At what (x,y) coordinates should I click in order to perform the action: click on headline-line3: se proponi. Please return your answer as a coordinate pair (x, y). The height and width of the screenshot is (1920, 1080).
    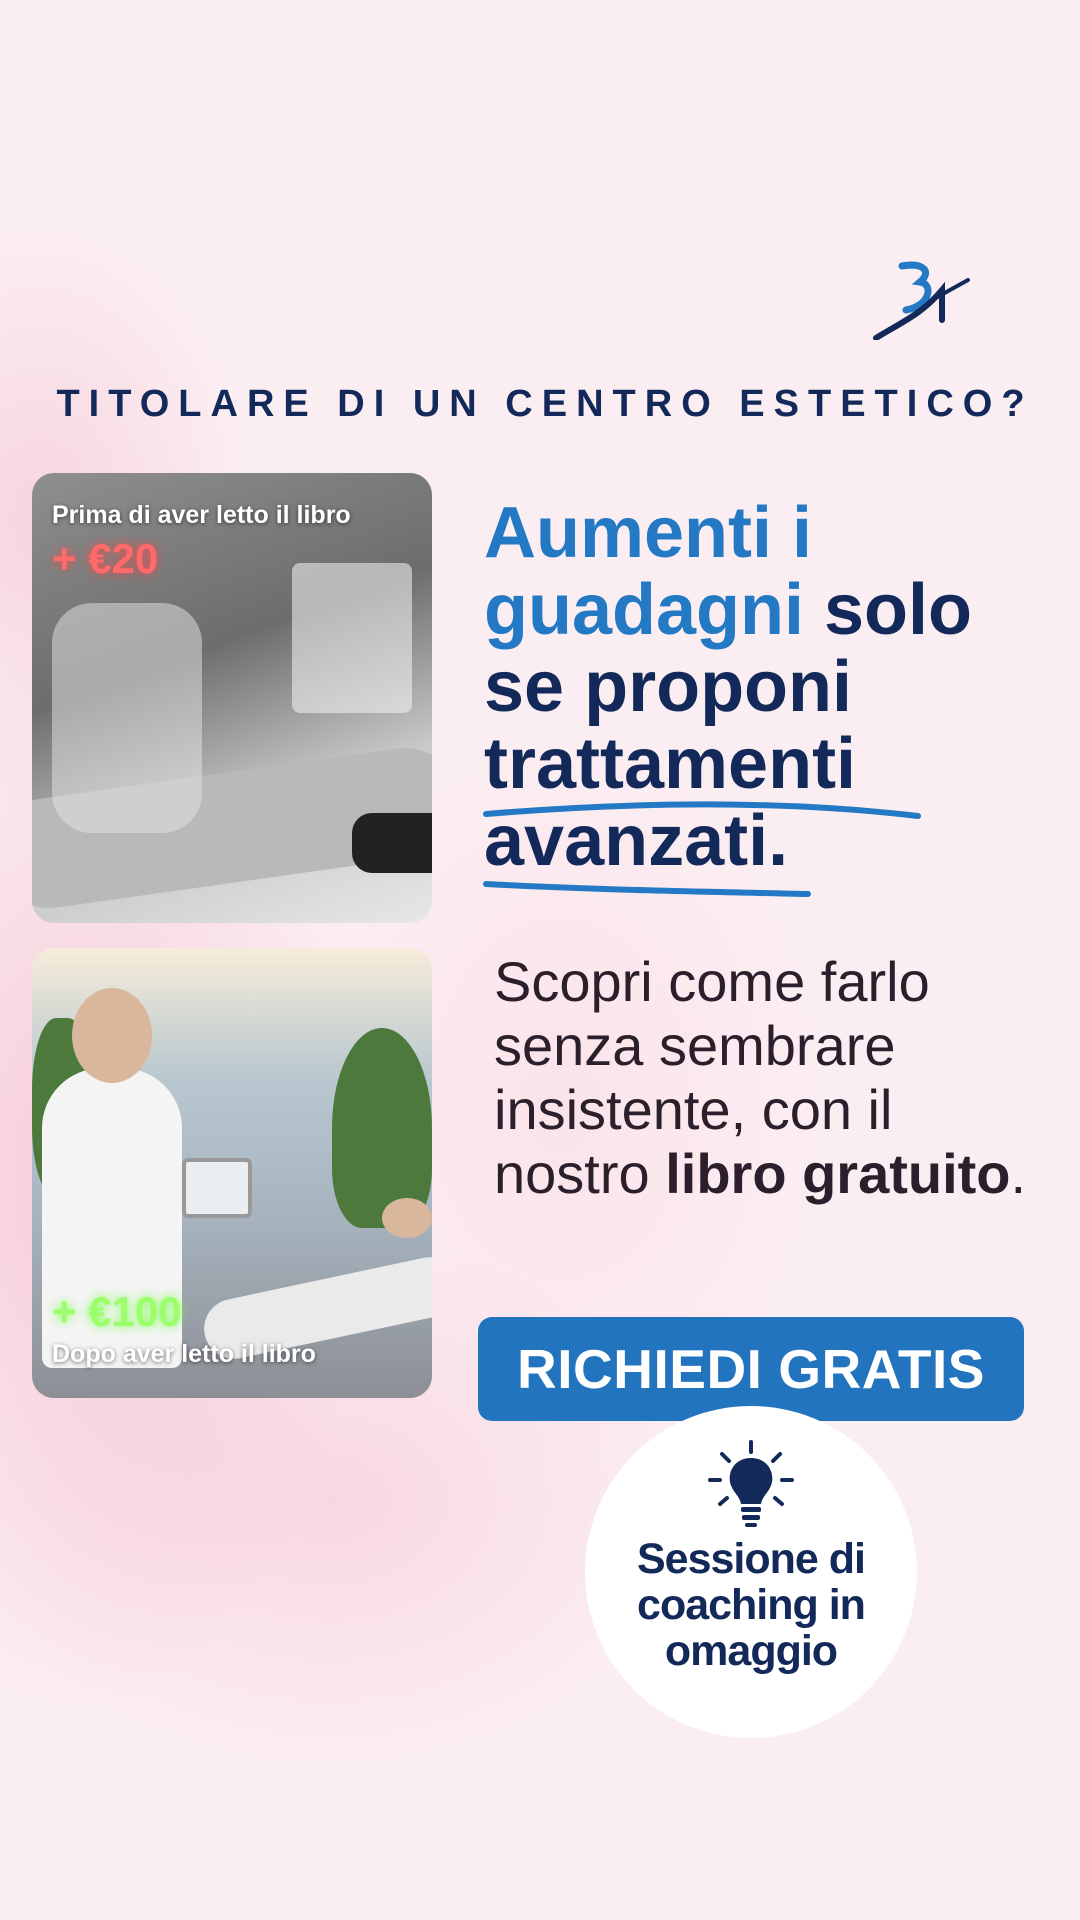
    Looking at the image, I should click on (668, 687).